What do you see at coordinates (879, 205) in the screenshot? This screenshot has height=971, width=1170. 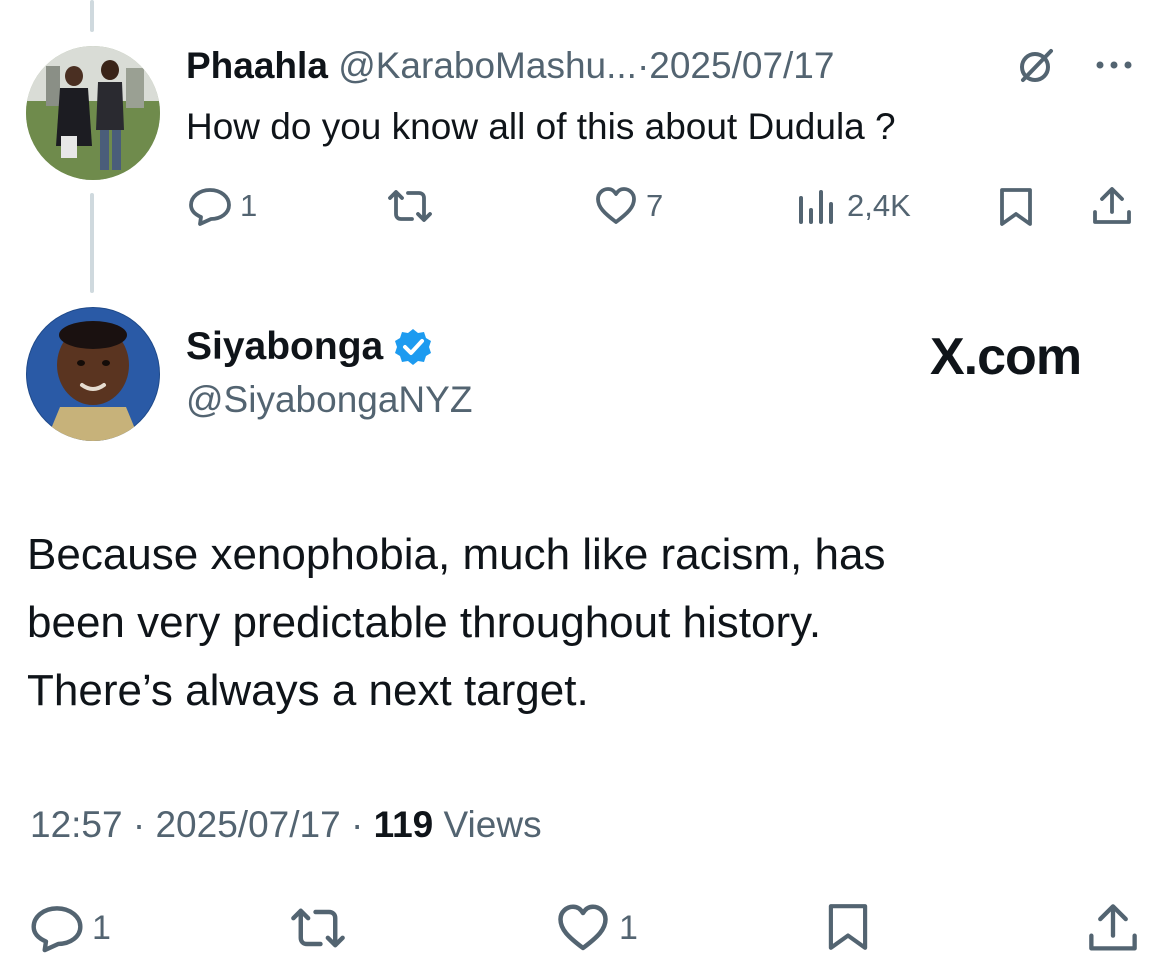 I see `views-count: 2,4K` at bounding box center [879, 205].